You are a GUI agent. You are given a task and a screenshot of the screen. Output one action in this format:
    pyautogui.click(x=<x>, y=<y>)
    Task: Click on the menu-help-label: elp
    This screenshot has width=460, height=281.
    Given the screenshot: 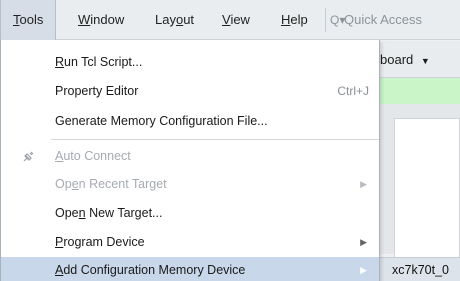 What is the action you would take?
    pyautogui.click(x=299, y=19)
    